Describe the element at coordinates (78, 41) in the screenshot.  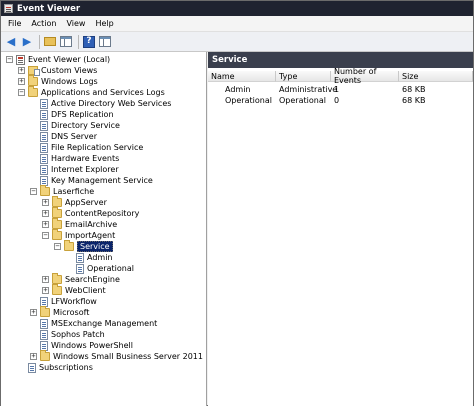
I see `toolbar-separator` at that location.